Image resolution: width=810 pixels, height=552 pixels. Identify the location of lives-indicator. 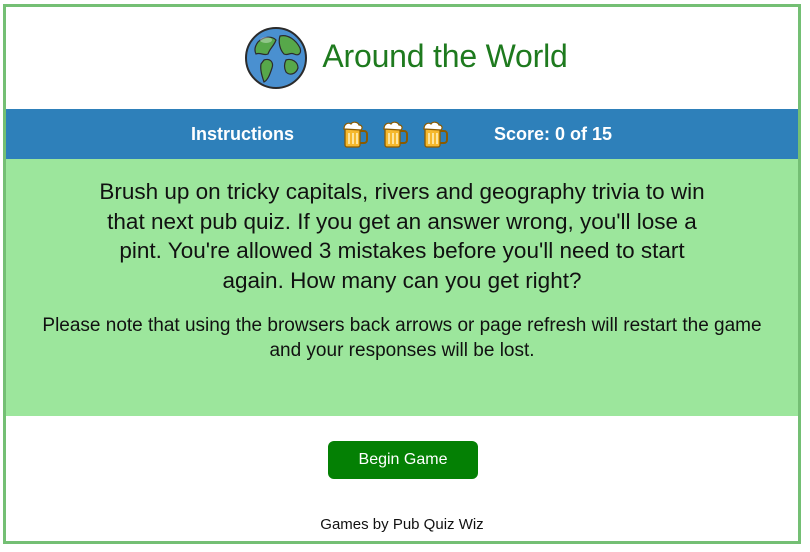
(395, 134).